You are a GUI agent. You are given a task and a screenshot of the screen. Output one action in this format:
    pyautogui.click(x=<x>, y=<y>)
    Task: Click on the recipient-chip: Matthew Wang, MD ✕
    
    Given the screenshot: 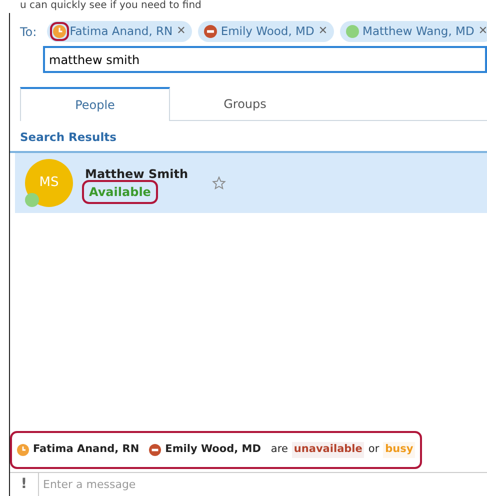 What is the action you would take?
    pyautogui.click(x=413, y=31)
    